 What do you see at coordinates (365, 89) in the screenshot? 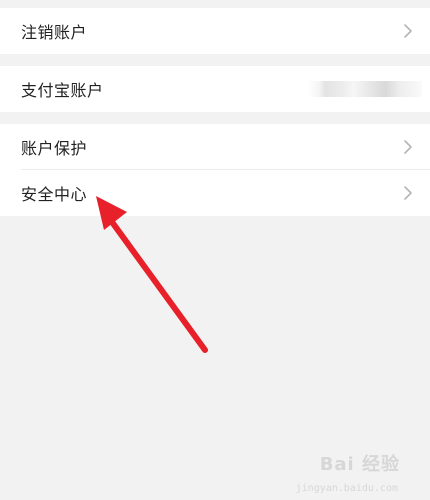
I see `alipay-account-value-masked` at bounding box center [365, 89].